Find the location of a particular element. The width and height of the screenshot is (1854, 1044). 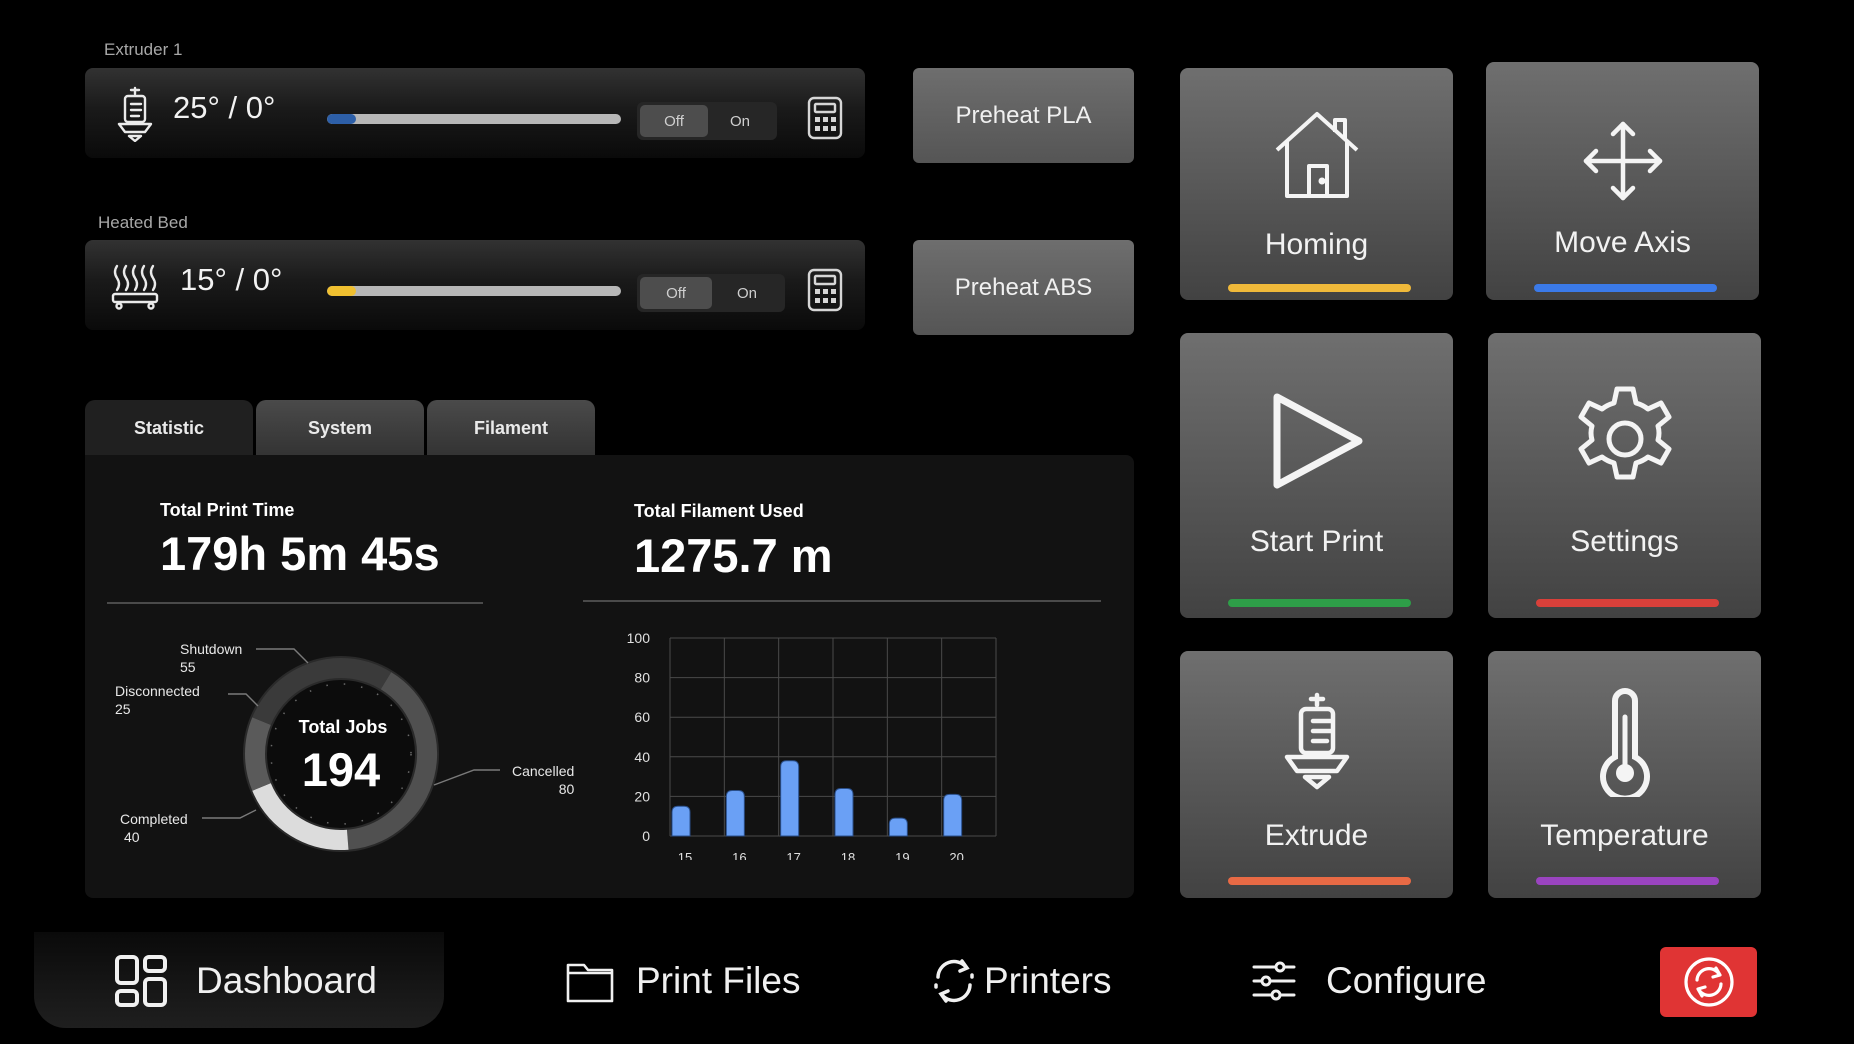

settings-tile: Settings is located at coordinates (1624, 475).